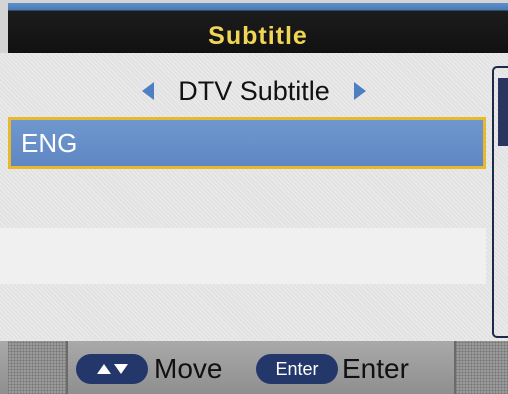 Image resolution: width=508 pixels, height=394 pixels. I want to click on move-hint-label: Move, so click(188, 368).